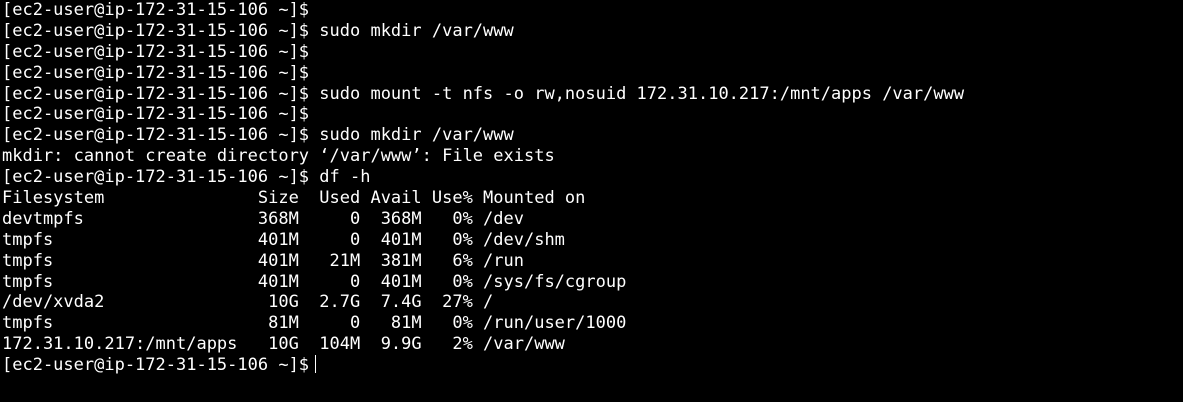 The height and width of the screenshot is (402, 1183). Describe the element at coordinates (314, 323) in the screenshot. I see `df-row: tmpfs 81M 0 81M 0% /run/user/1000` at that location.